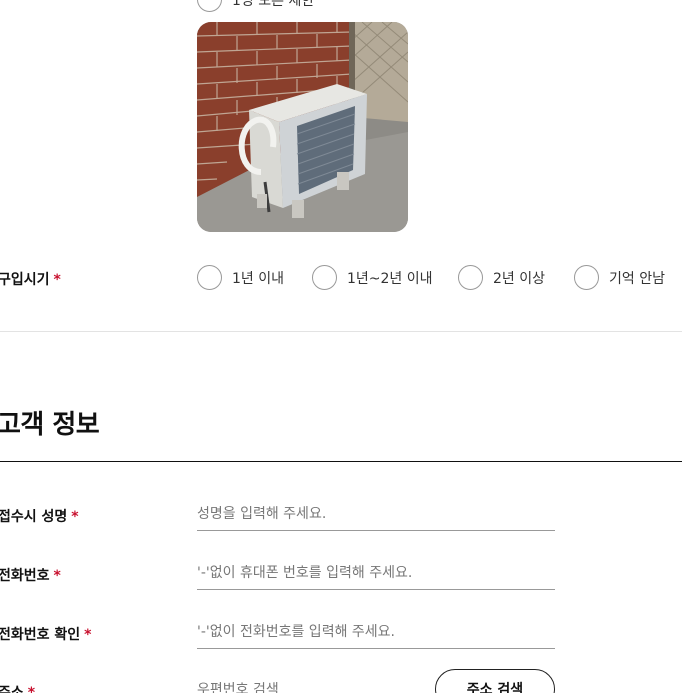 The width and height of the screenshot is (682, 693). What do you see at coordinates (376, 514) in the screenshot?
I see `name-input` at bounding box center [376, 514].